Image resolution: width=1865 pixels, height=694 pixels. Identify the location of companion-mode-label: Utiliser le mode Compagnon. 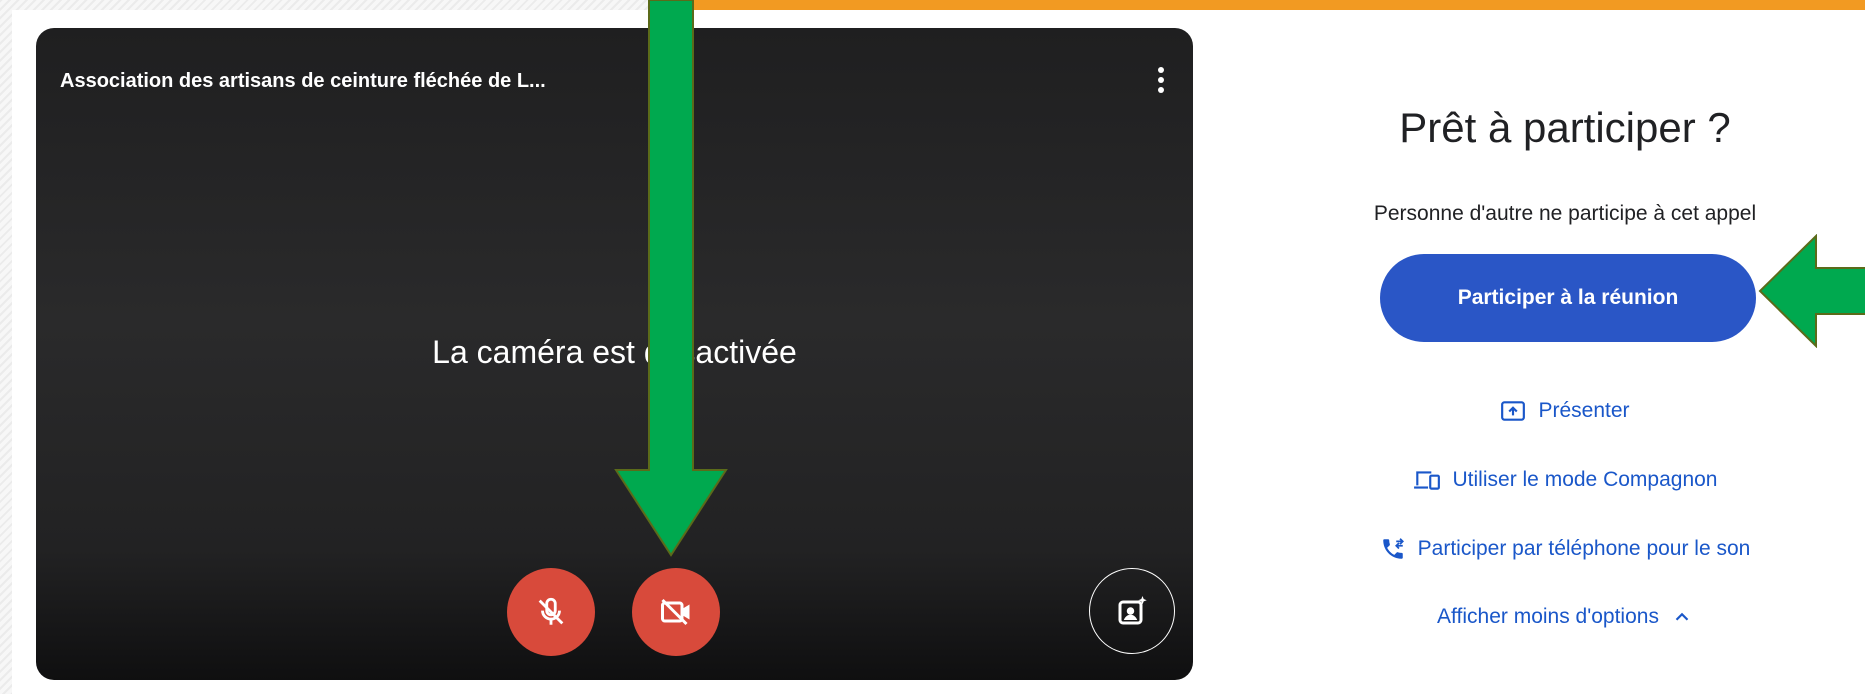
(1585, 479).